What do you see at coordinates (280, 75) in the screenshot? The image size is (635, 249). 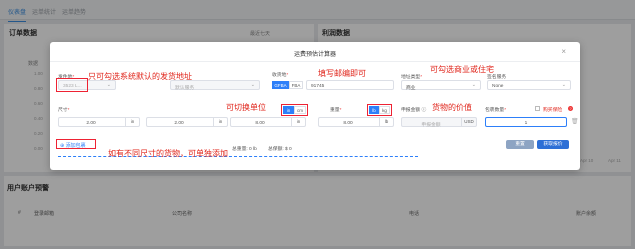 I see `pickup-label: 收货地*` at bounding box center [280, 75].